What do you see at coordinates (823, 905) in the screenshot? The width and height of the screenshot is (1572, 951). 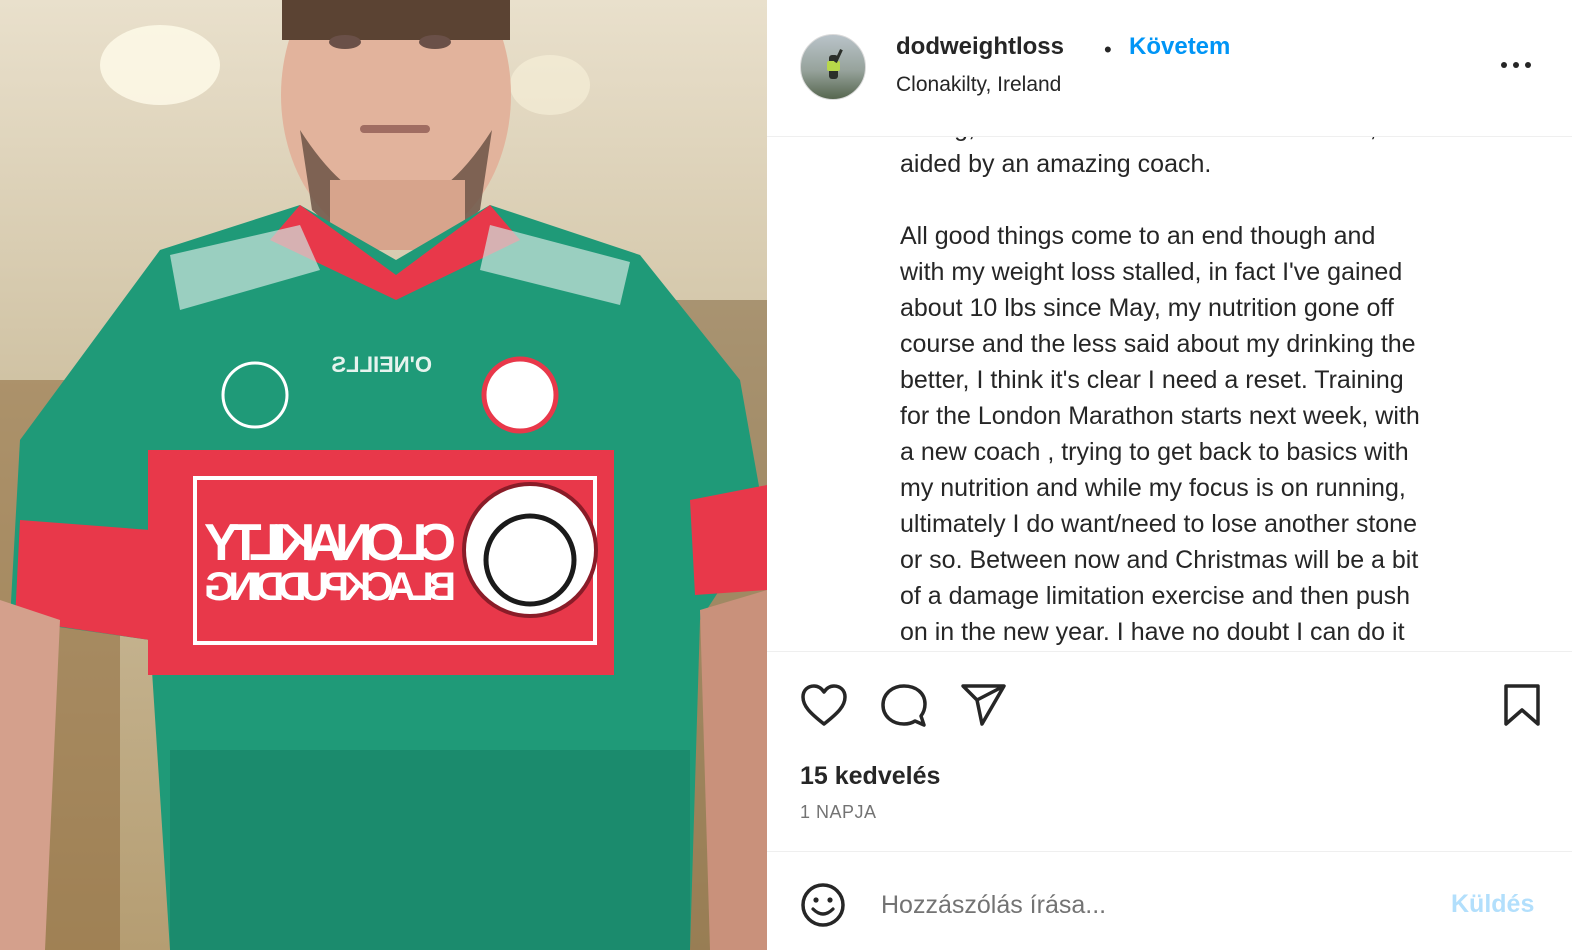 I see `emoji-icon` at bounding box center [823, 905].